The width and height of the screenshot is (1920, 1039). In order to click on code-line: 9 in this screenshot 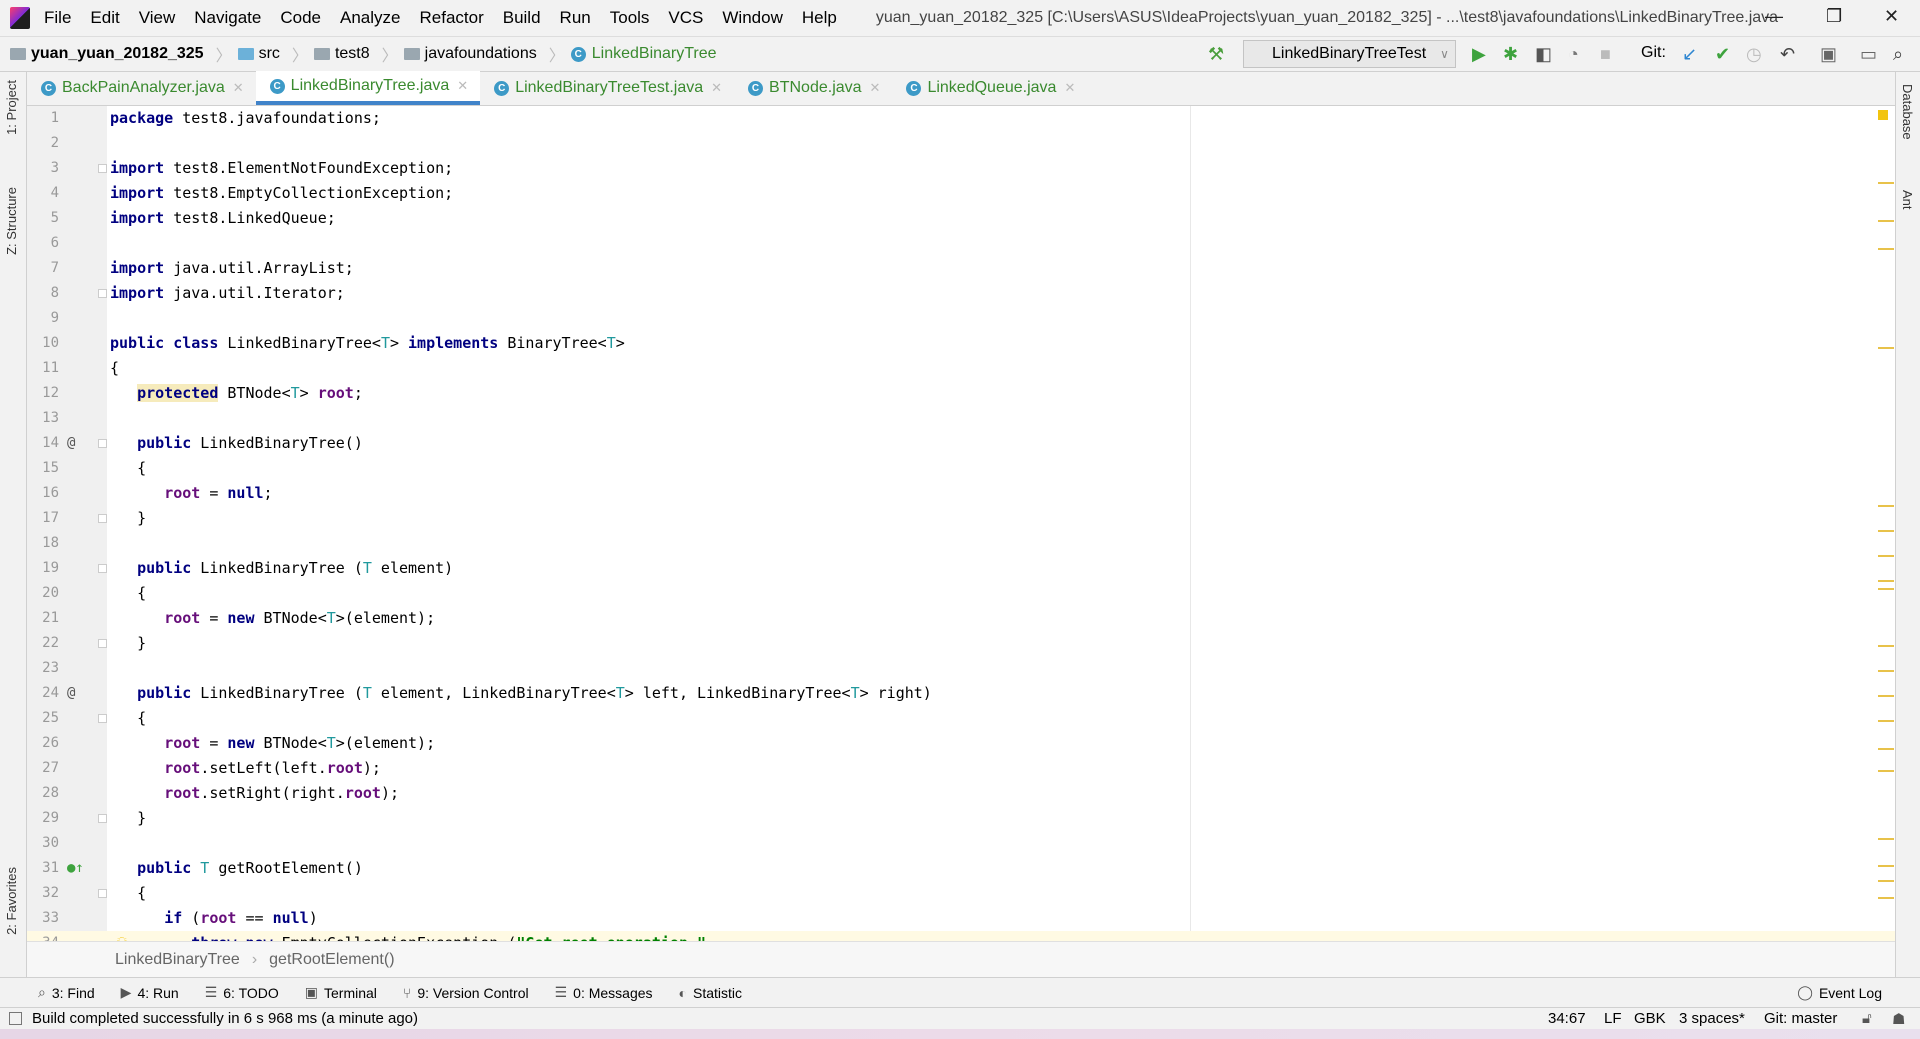, I will do `click(961, 318)`.